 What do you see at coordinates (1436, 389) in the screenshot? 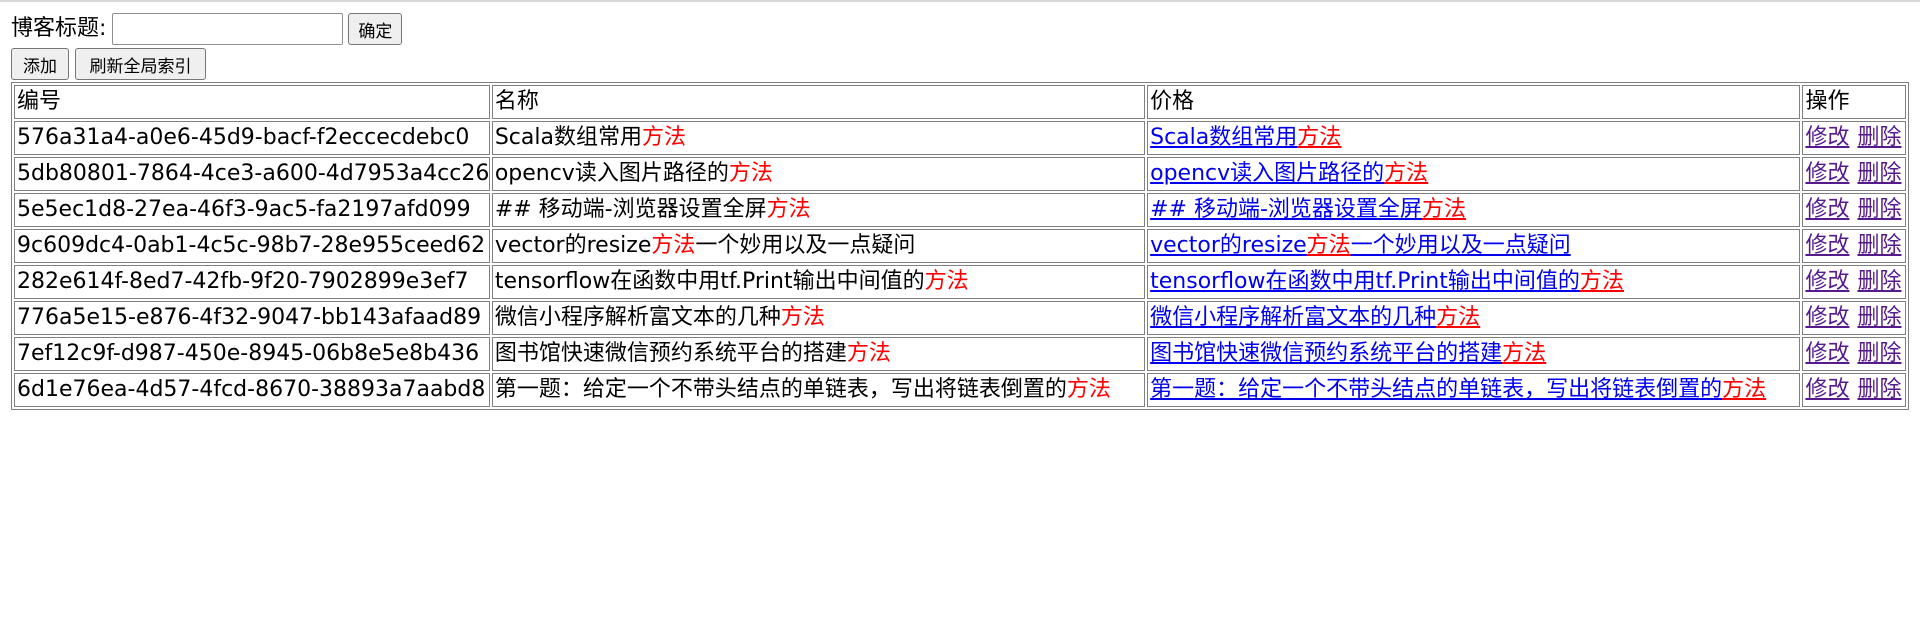
I see `link-text: 第一题：给定一个不带头结点的单链表，写出将链表倒置的` at bounding box center [1436, 389].